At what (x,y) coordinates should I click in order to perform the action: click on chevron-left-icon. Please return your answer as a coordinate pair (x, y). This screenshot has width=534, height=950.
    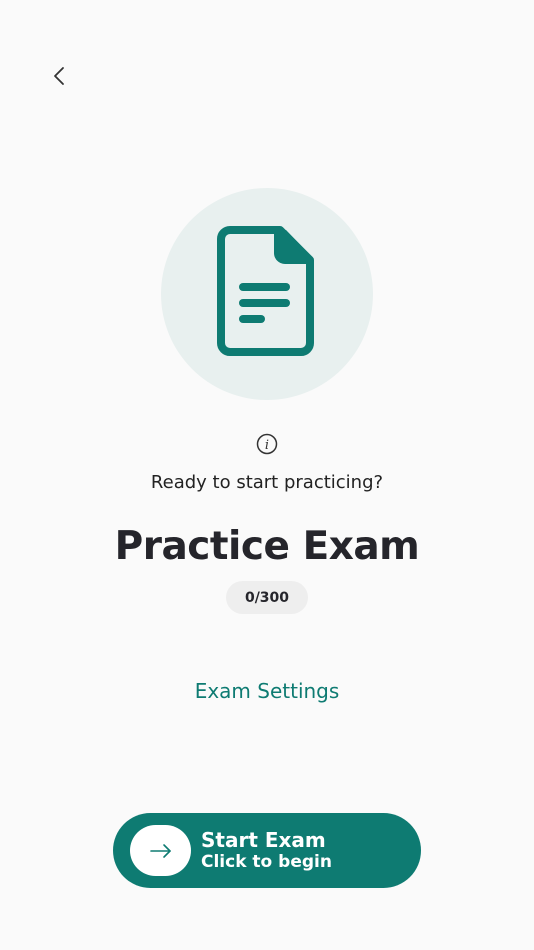
    Looking at the image, I should click on (59, 76).